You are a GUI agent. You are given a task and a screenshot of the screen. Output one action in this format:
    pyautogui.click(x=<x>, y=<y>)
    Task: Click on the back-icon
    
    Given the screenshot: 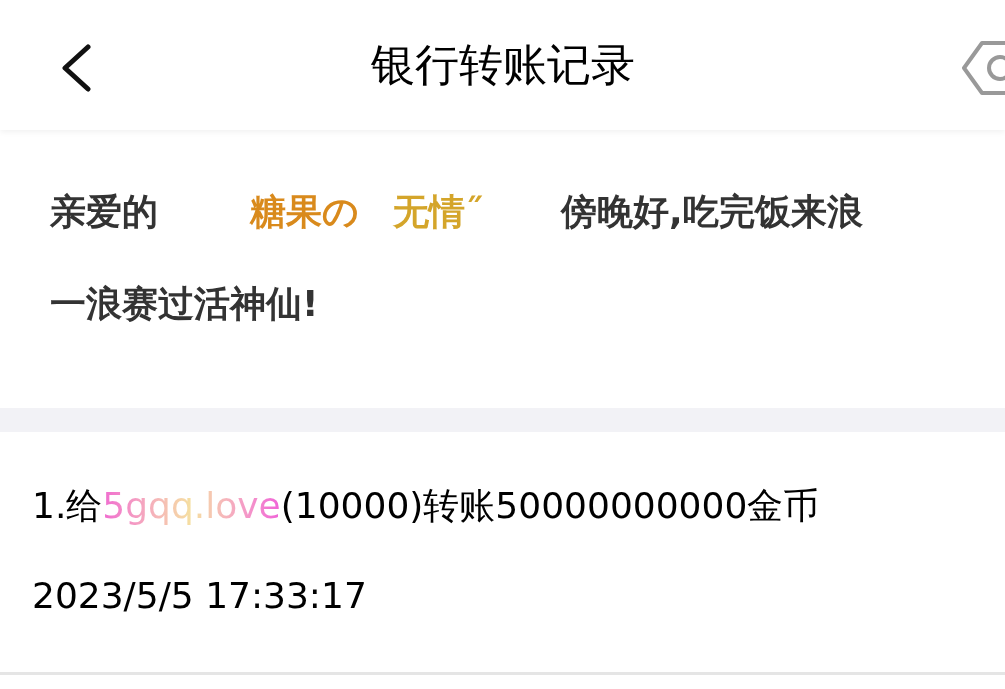 What is the action you would take?
    pyautogui.click(x=76, y=68)
    